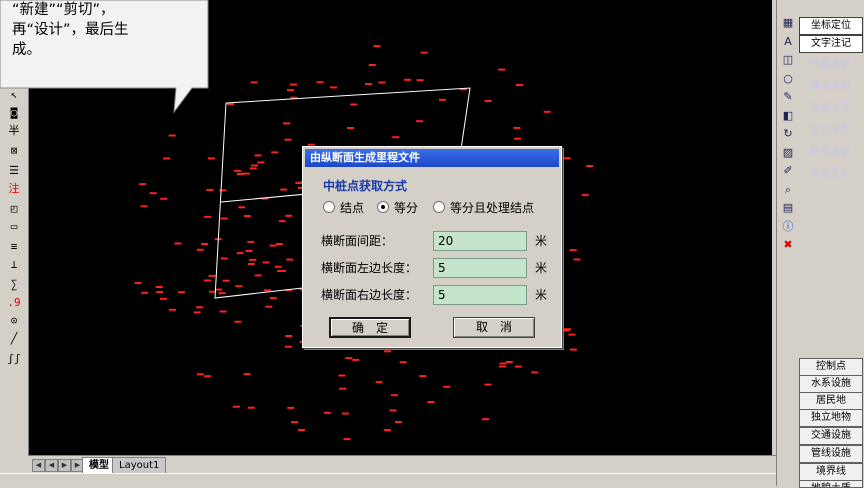 This screenshot has height=488, width=864. I want to click on next-tab-icon: ▶, so click(64, 465).